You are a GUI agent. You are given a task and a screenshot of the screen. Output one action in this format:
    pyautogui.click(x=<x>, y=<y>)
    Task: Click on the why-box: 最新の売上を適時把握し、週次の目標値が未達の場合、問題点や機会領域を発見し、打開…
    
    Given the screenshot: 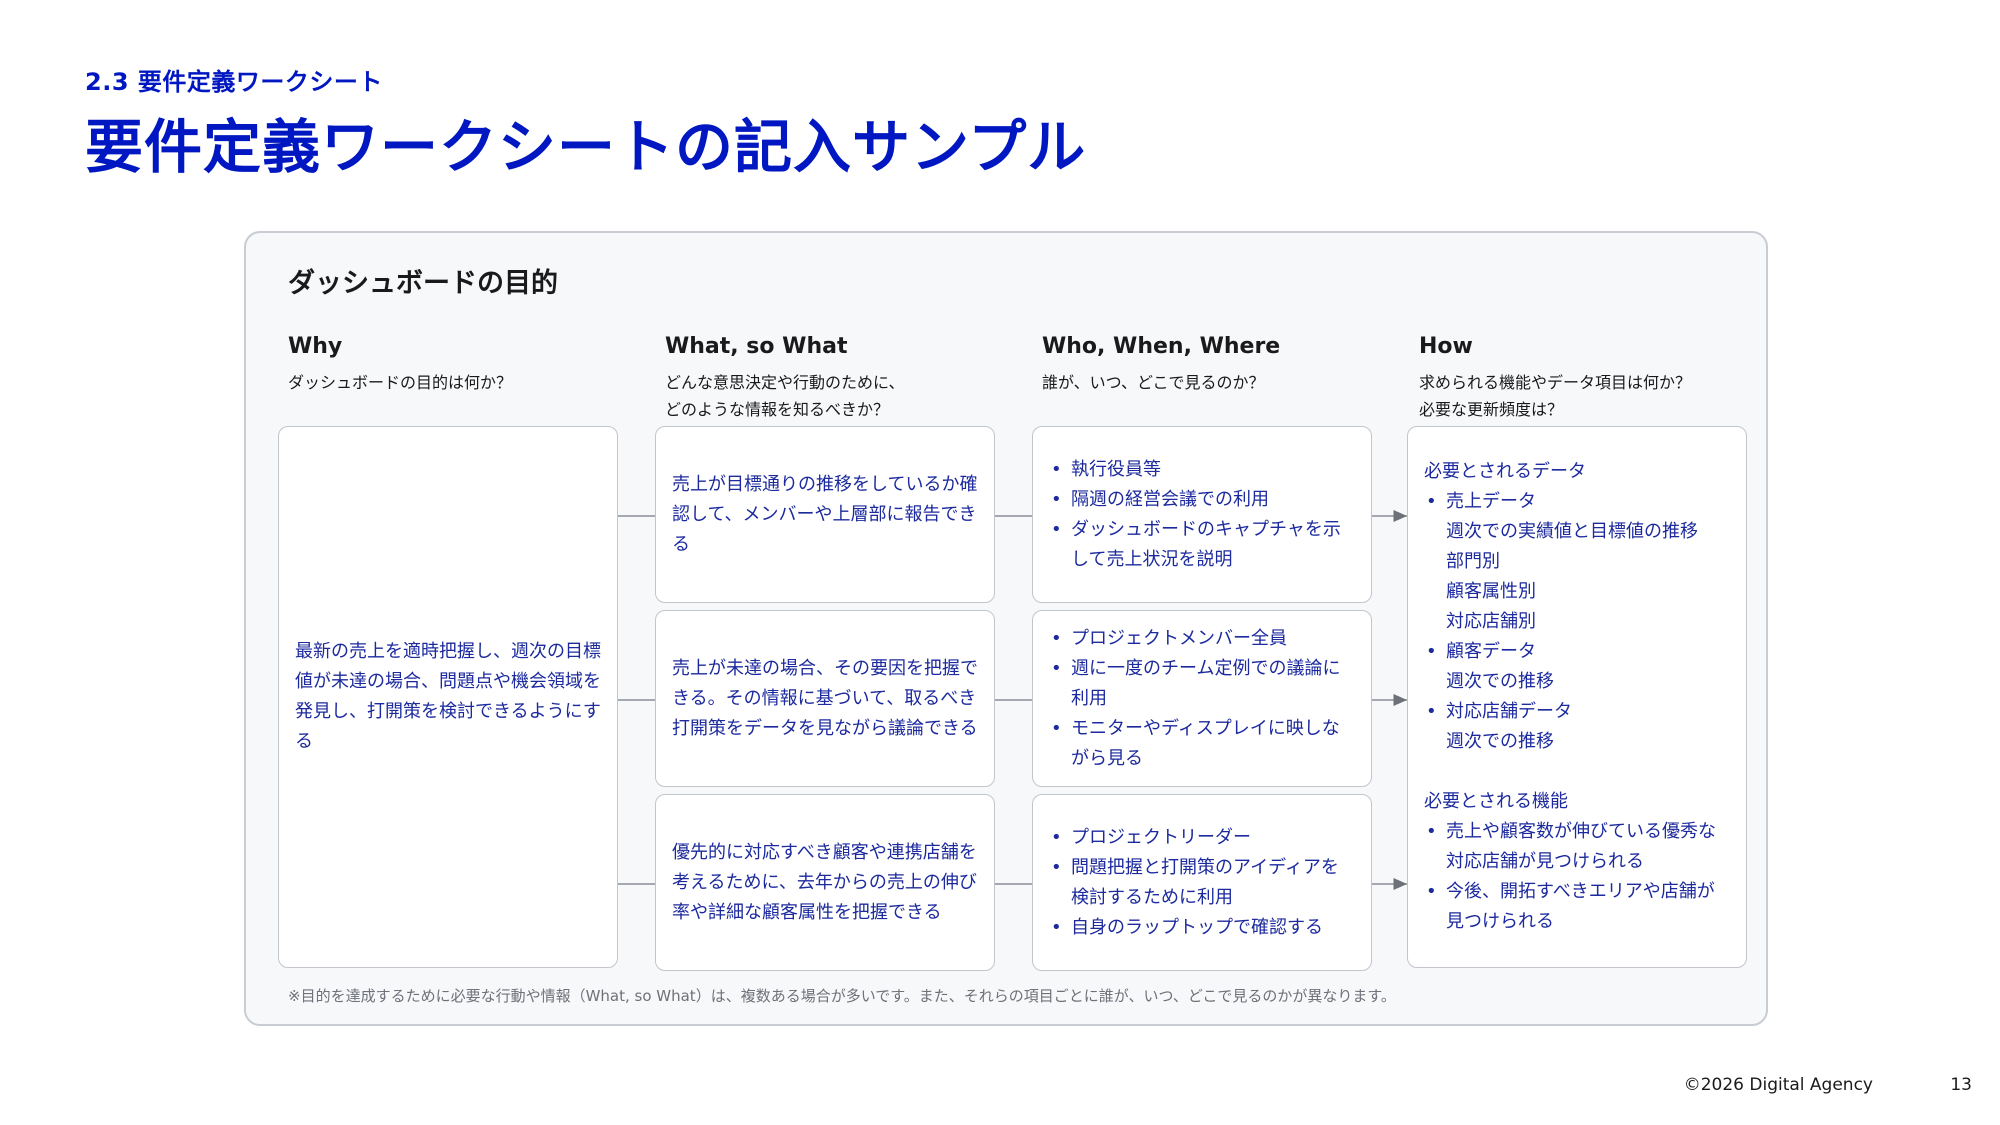 What is the action you would take?
    pyautogui.click(x=448, y=697)
    